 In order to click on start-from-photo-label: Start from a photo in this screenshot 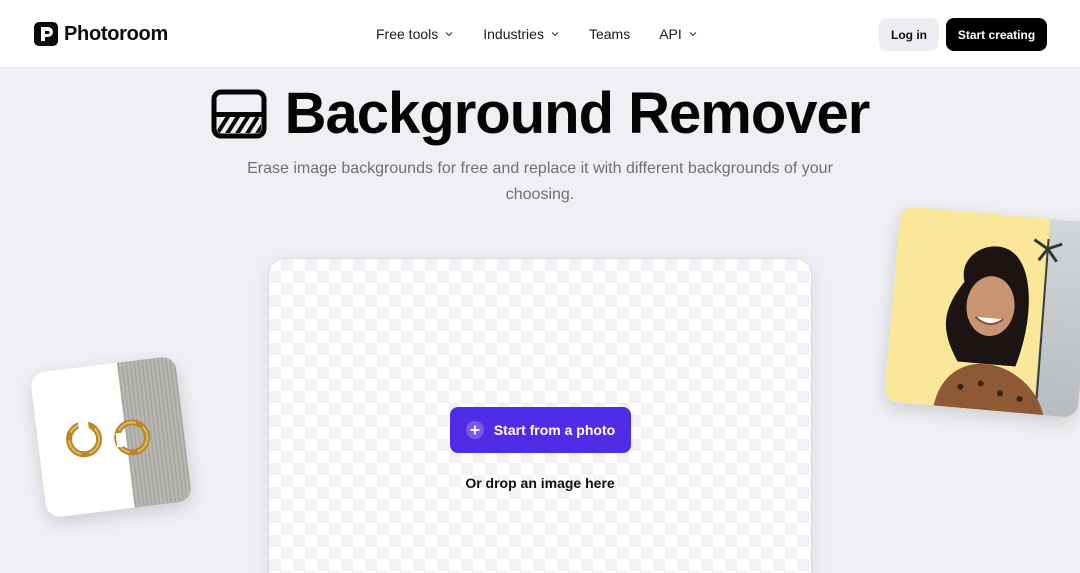, I will do `click(554, 430)`.